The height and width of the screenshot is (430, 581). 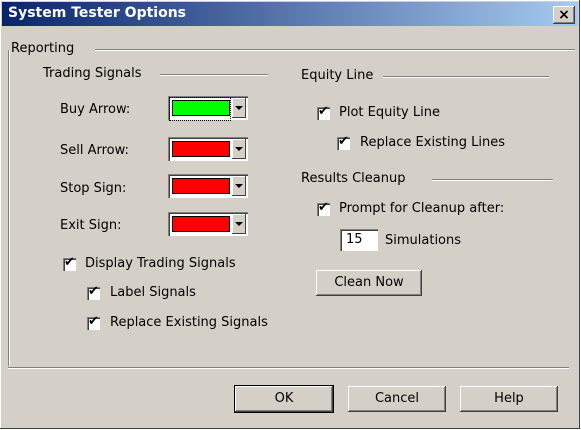 I want to click on equity-line-divider, so click(x=466, y=77).